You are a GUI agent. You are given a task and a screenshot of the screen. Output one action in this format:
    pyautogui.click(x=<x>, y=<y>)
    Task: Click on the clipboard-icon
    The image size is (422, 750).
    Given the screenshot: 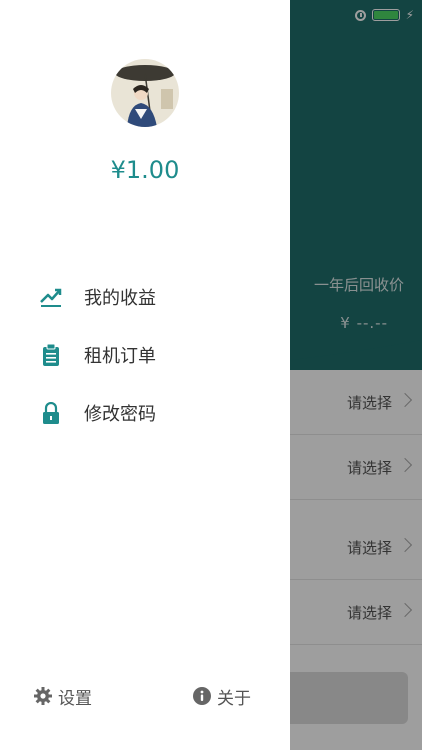 What is the action you would take?
    pyautogui.click(x=51, y=355)
    